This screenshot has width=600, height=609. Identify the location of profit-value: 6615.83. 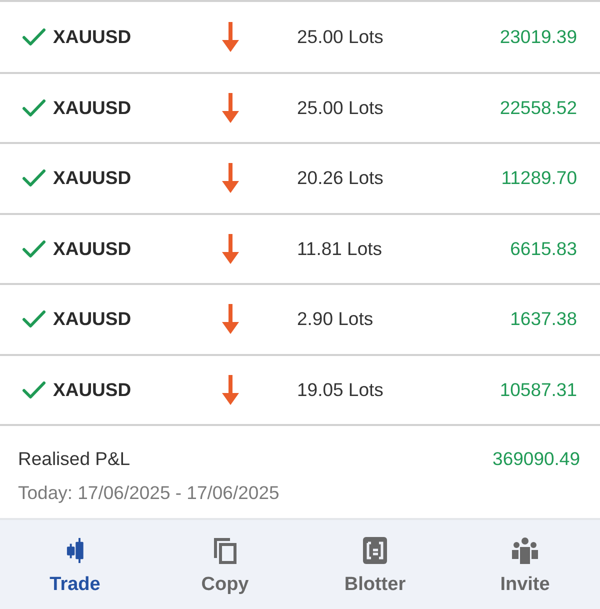
(543, 249).